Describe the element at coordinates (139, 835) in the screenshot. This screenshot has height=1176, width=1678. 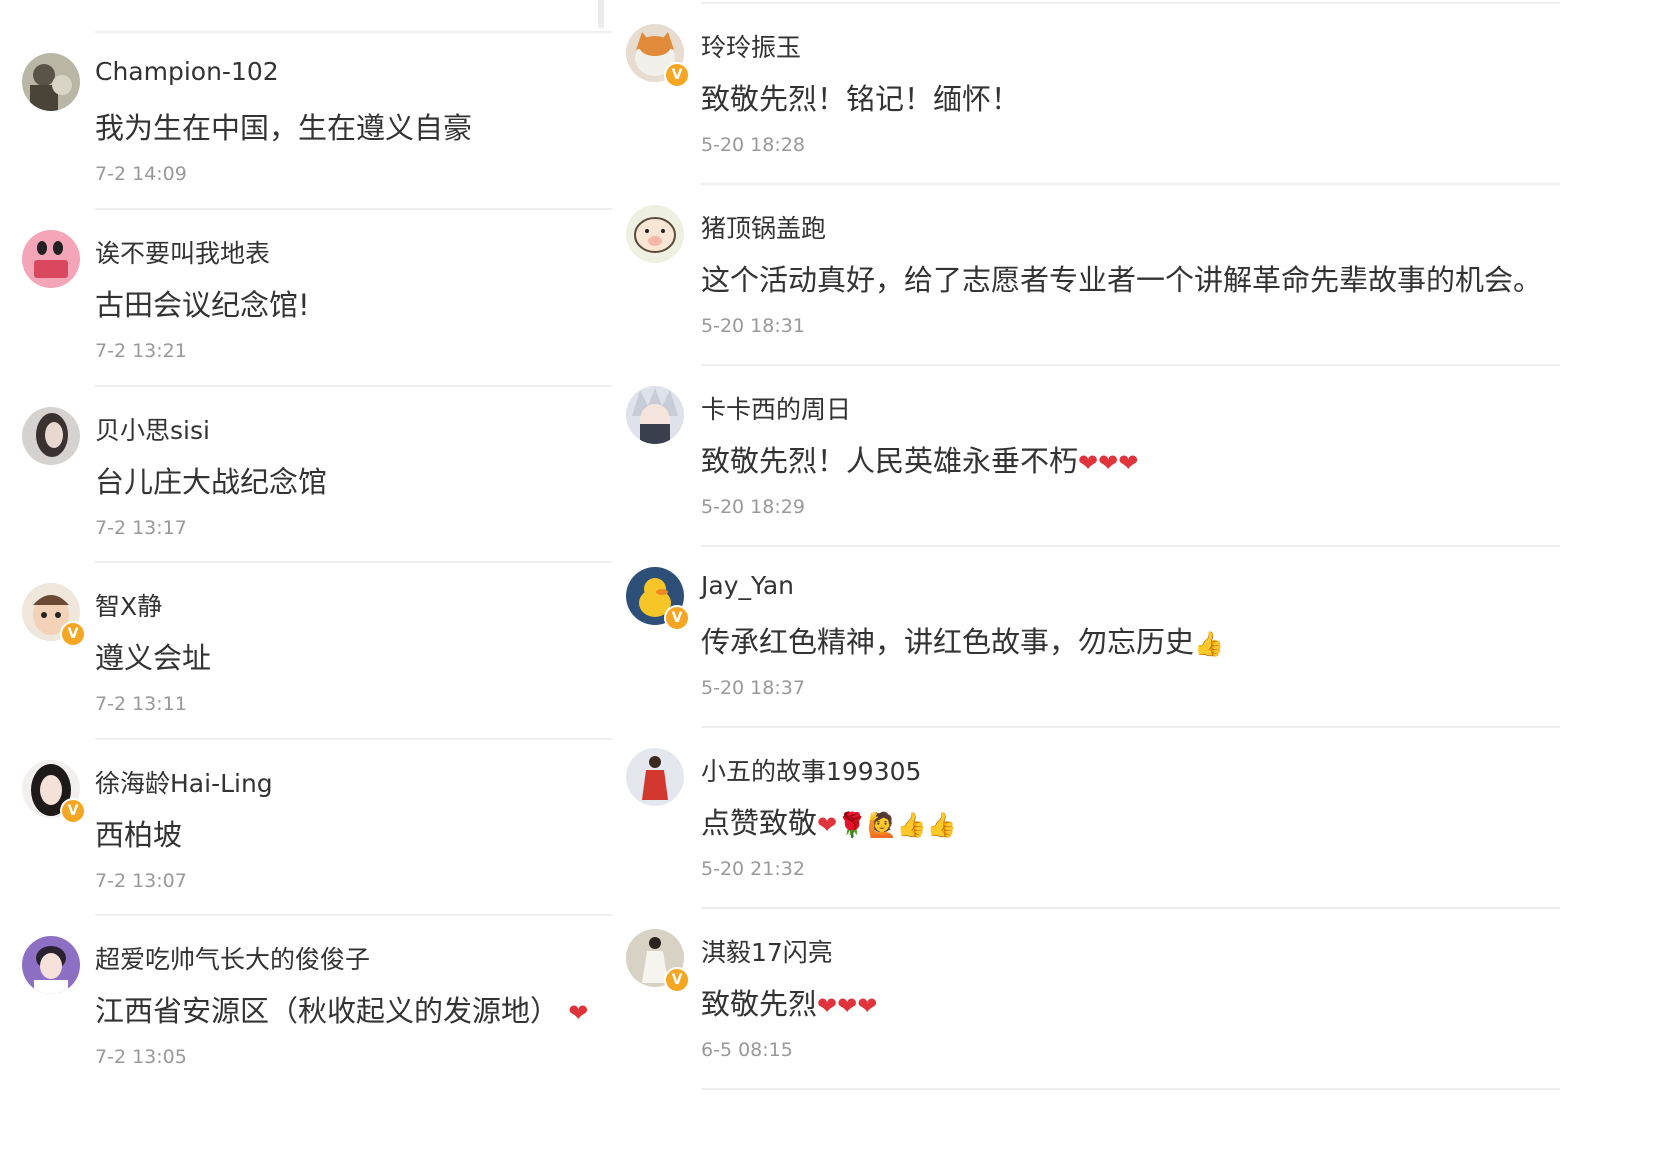
I see `comment-text: 西柏坡` at that location.